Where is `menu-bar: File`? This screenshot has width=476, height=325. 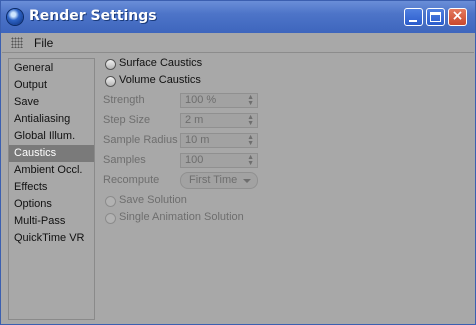
menu-bar: File is located at coordinates (238, 43).